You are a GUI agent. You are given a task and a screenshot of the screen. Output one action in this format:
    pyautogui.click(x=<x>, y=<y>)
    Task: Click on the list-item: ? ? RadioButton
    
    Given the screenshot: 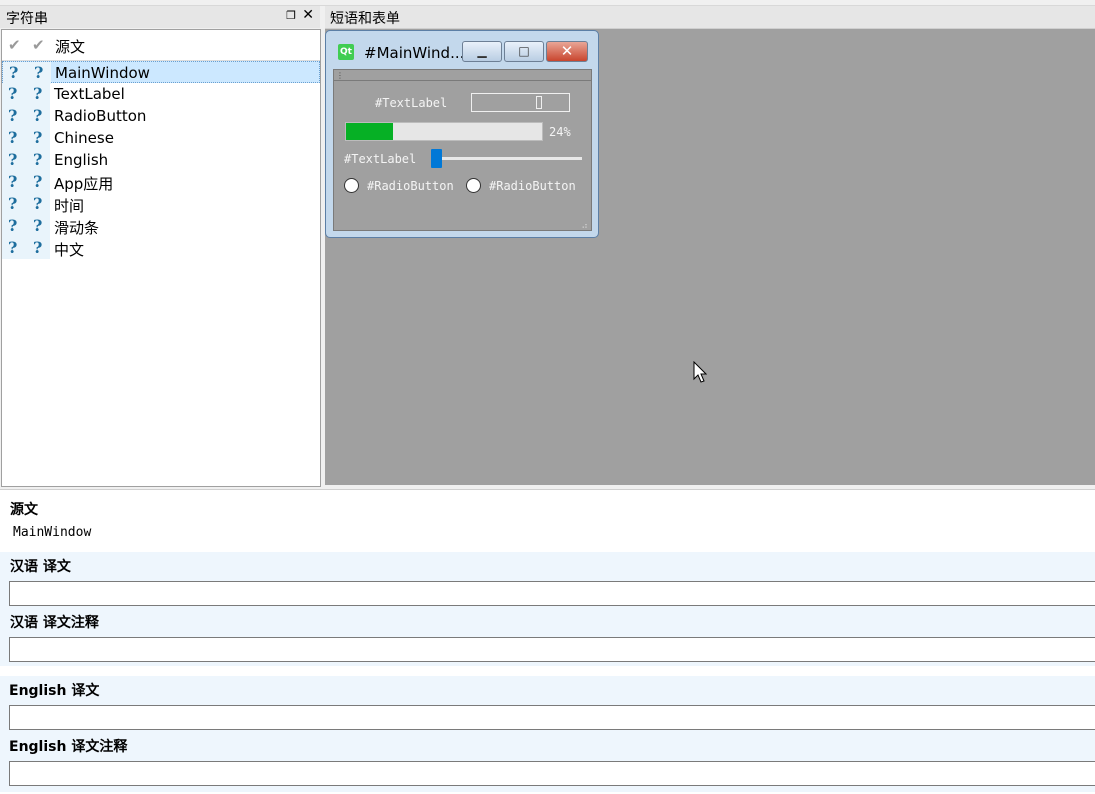 What is the action you would take?
    pyautogui.click(x=161, y=116)
    